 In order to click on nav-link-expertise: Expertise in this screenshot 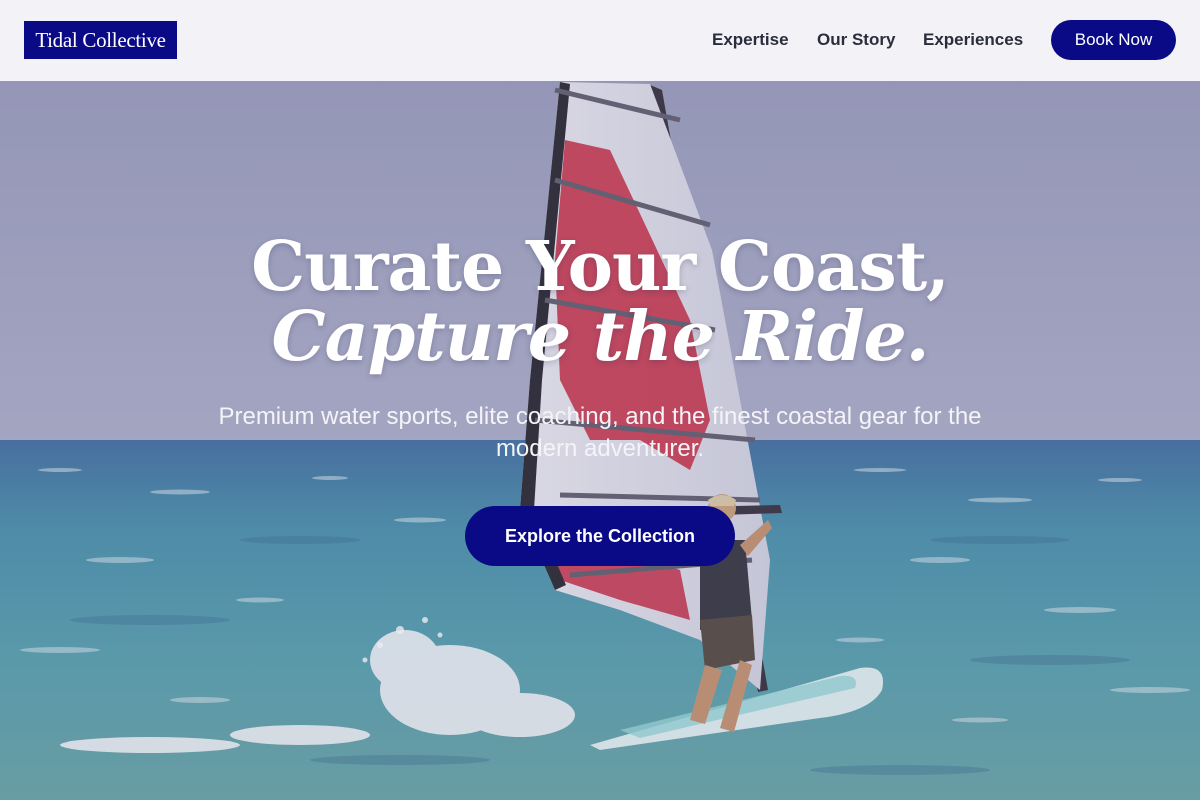, I will do `click(750, 40)`.